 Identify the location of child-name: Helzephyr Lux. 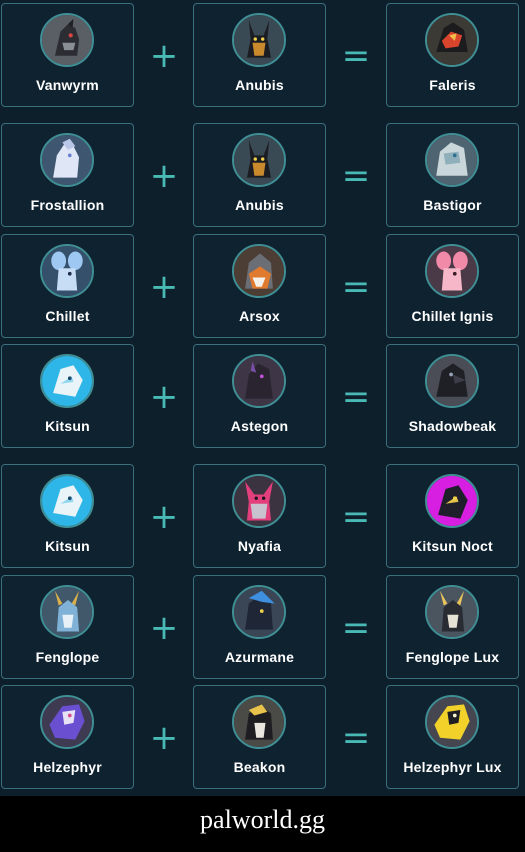
(452, 767).